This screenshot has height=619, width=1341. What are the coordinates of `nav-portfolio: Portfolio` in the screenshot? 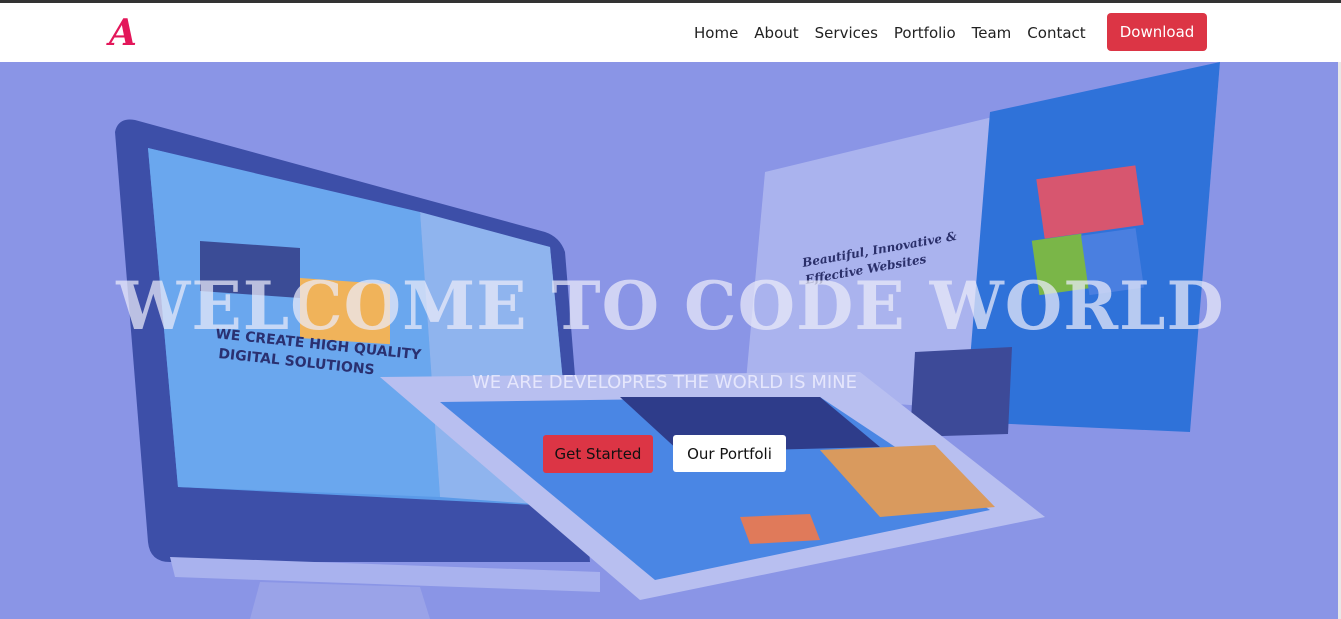 It's located at (925, 33).